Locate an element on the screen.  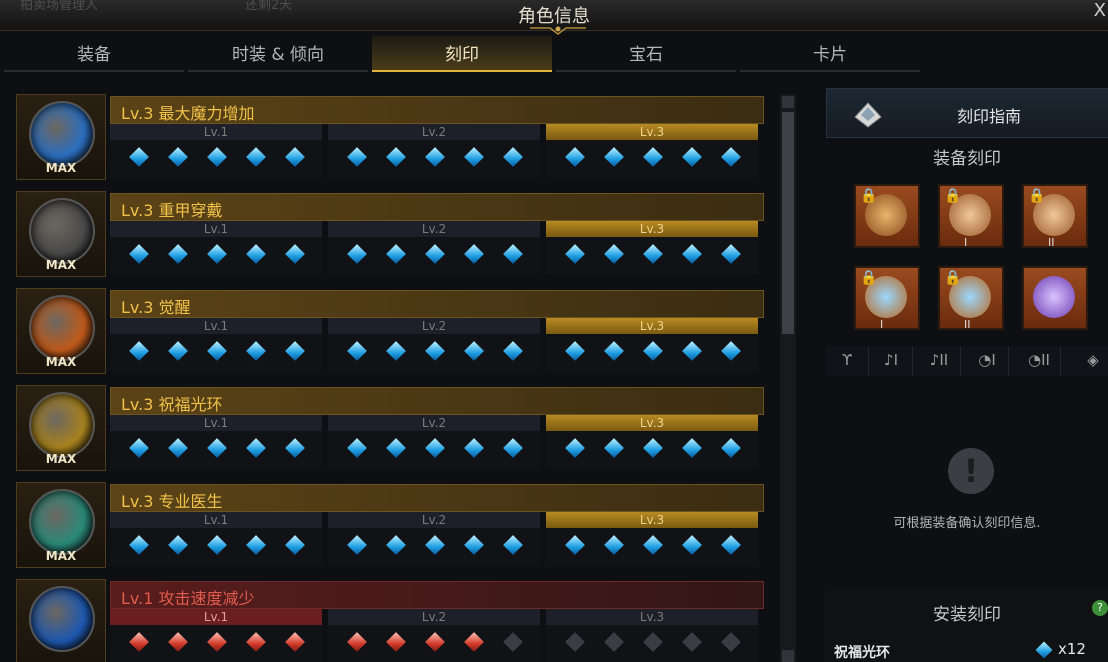
tab-equipment: 装备 is located at coordinates (94, 54).